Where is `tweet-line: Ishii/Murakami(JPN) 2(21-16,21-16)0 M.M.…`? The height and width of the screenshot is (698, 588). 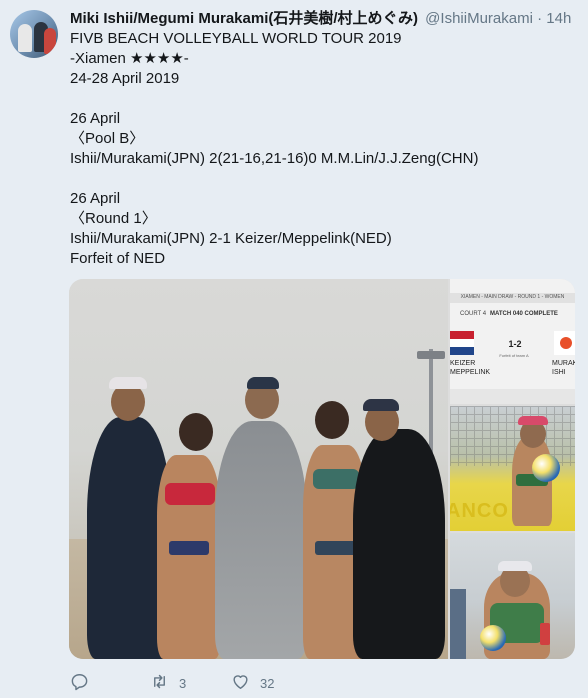 tweet-line: Ishii/Murakami(JPN) 2(21-16,21-16)0 M.M.… is located at coordinates (274, 158).